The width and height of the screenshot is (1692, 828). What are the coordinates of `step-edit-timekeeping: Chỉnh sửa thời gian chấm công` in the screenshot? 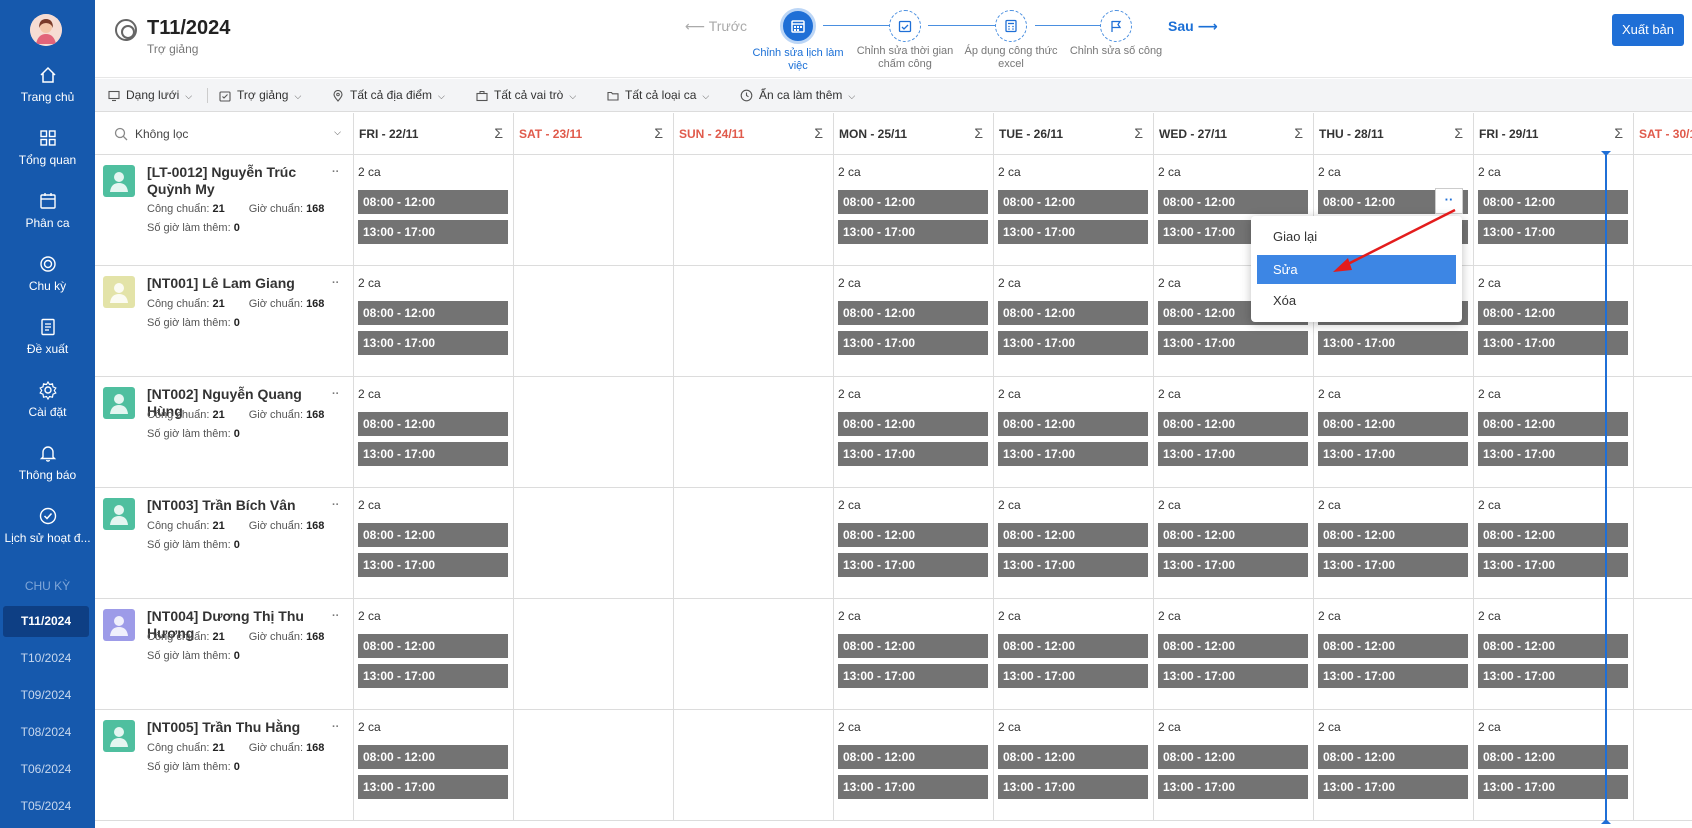 It's located at (905, 40).